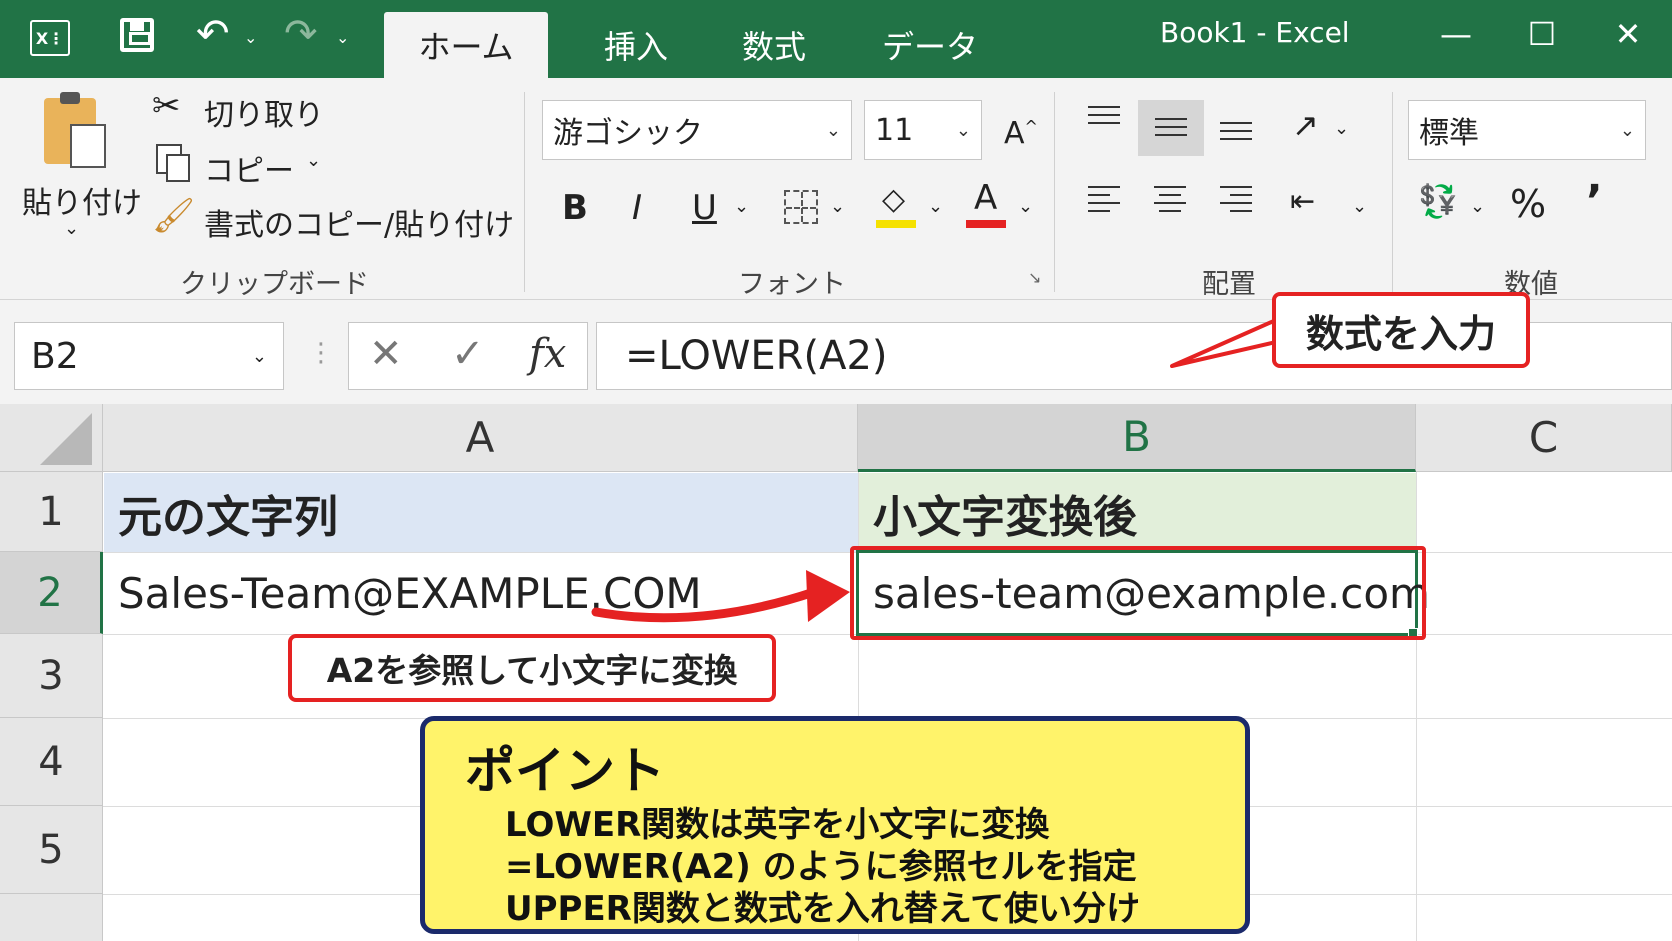 This screenshot has width=1672, height=941. Describe the element at coordinates (828, 596) in the screenshot. I see `arrow-head-icon` at that location.